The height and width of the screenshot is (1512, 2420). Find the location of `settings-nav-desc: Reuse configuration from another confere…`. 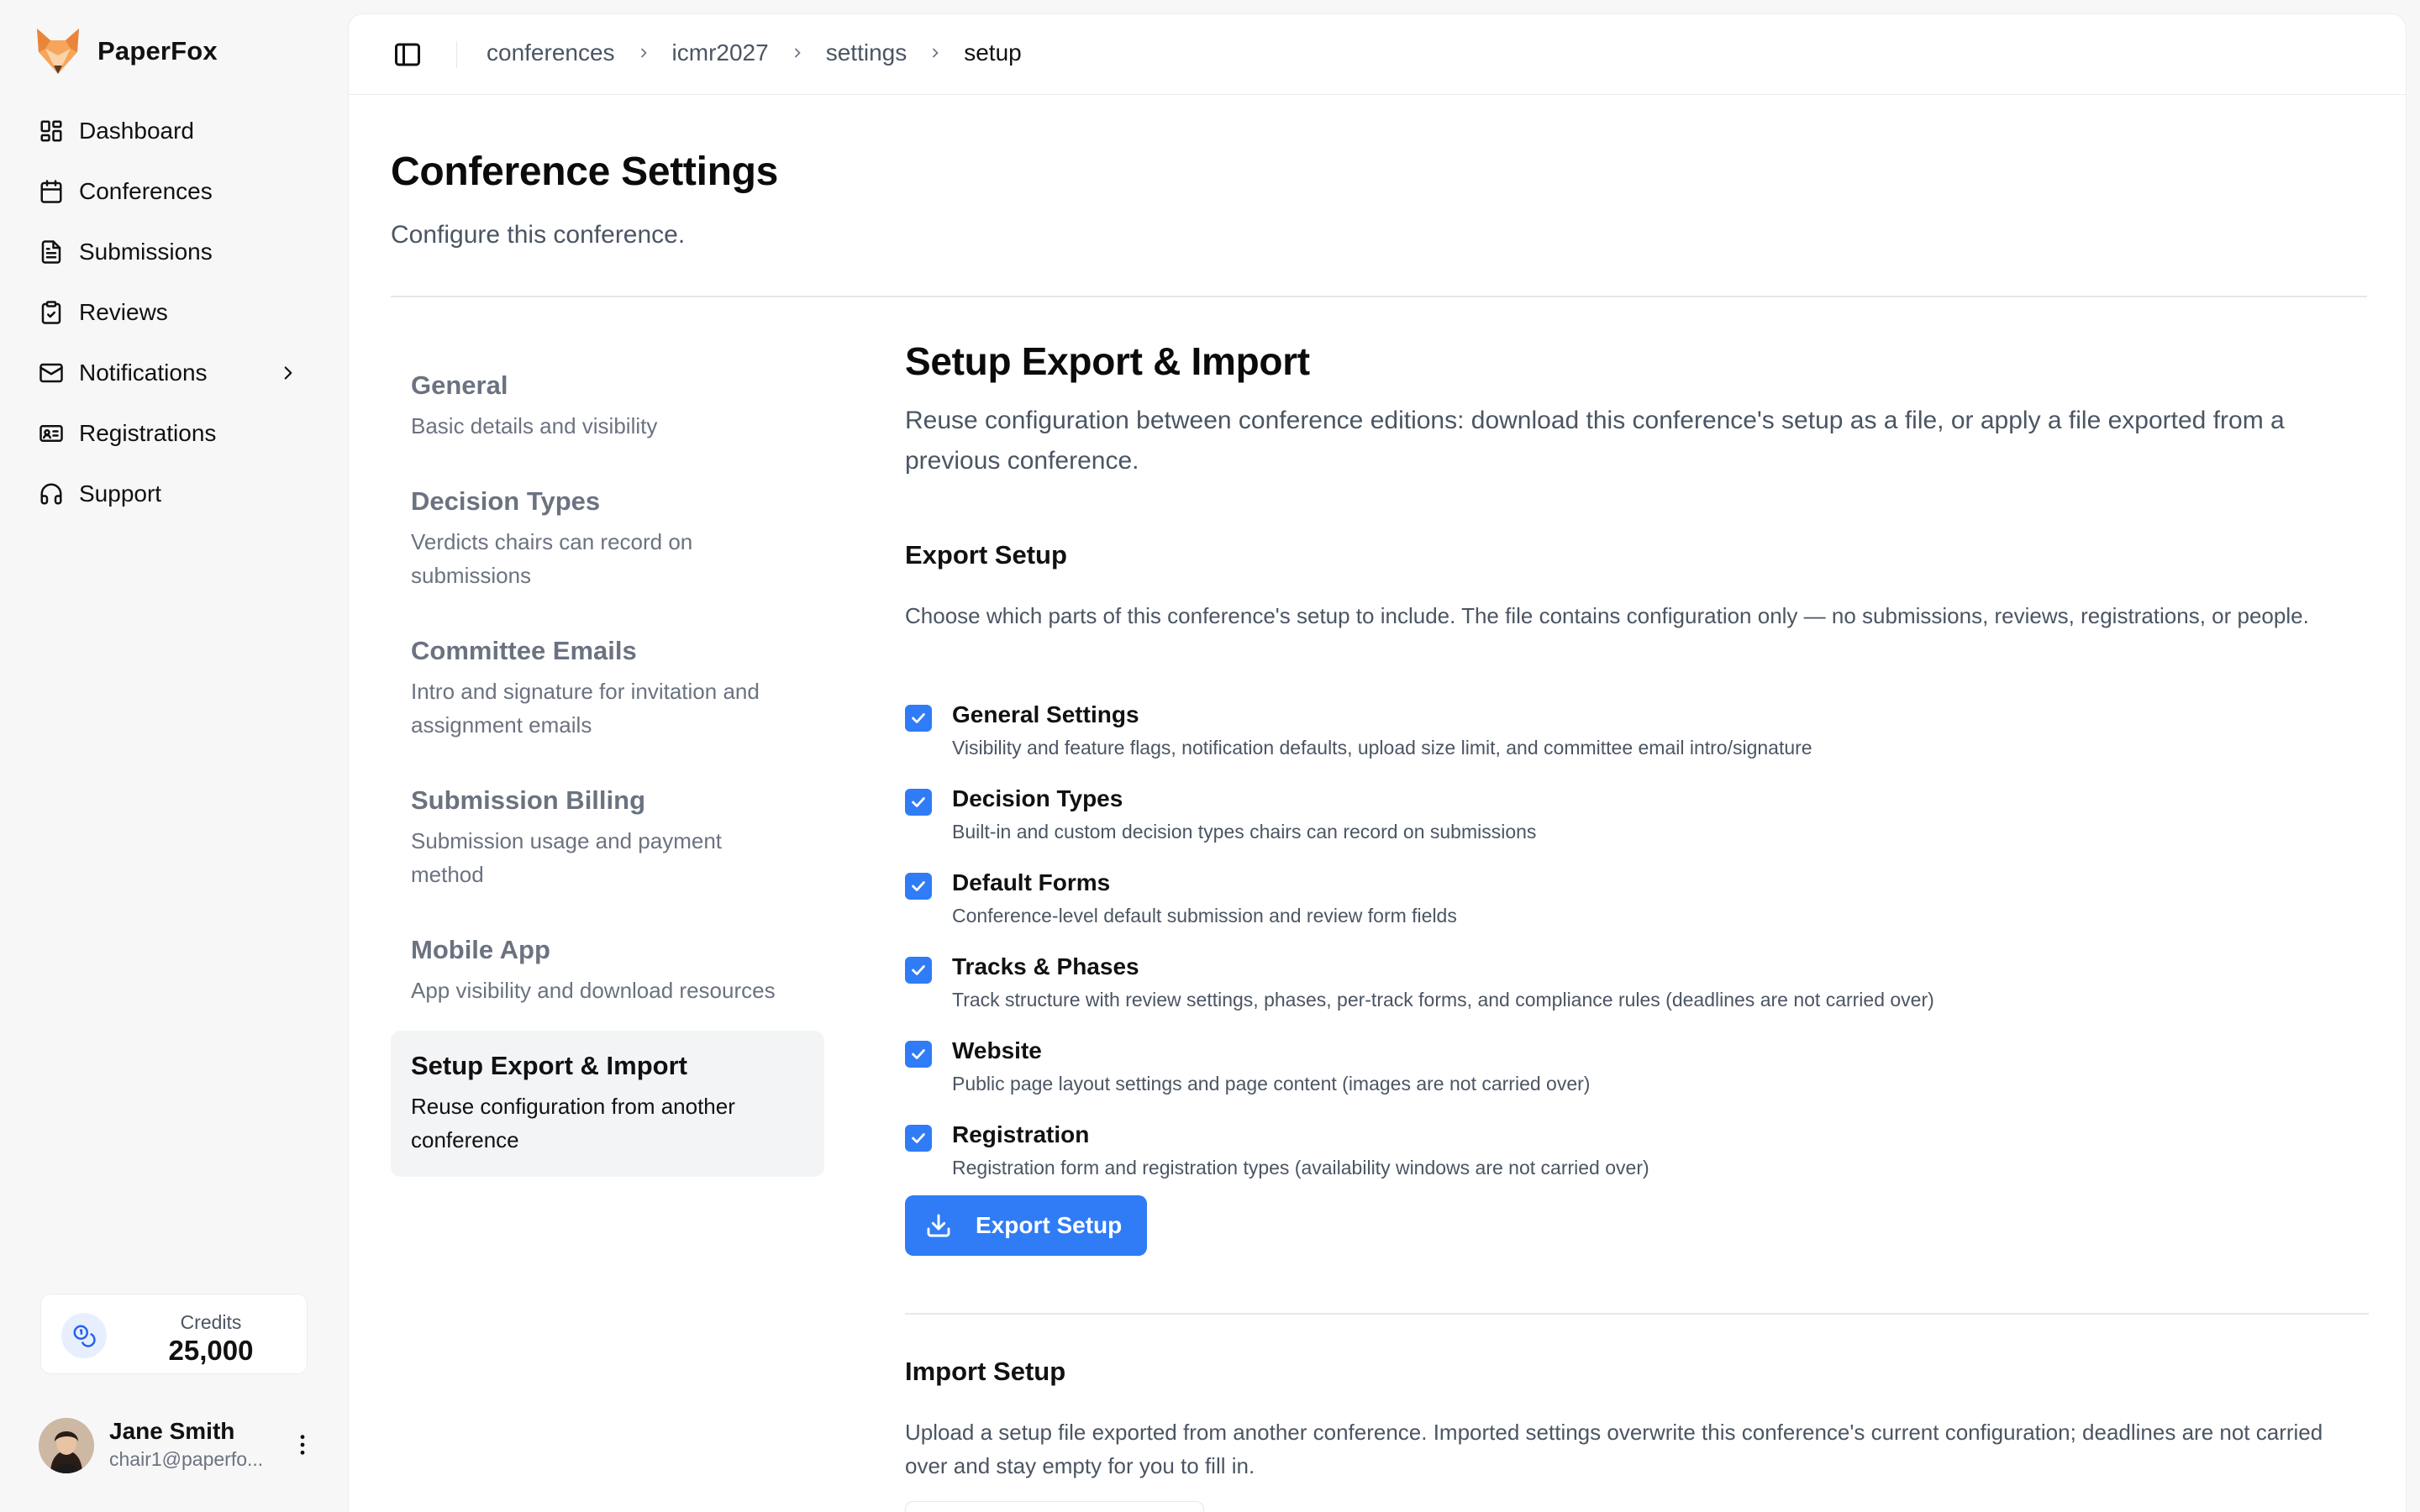

settings-nav-desc: Reuse configuration from another confere… is located at coordinates (573, 1123).